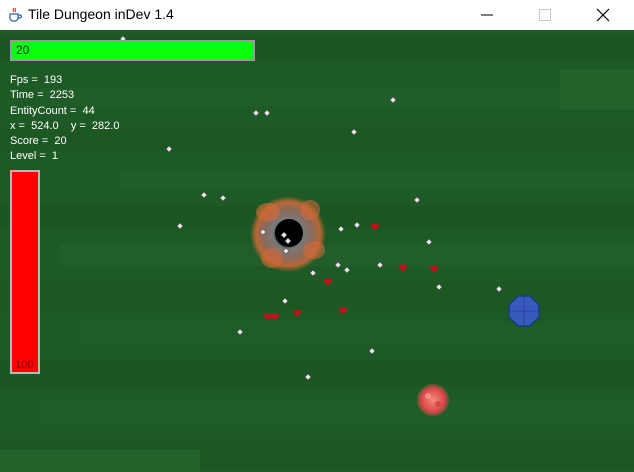 This screenshot has height=472, width=634. I want to click on enemy-blob, so click(433, 400).